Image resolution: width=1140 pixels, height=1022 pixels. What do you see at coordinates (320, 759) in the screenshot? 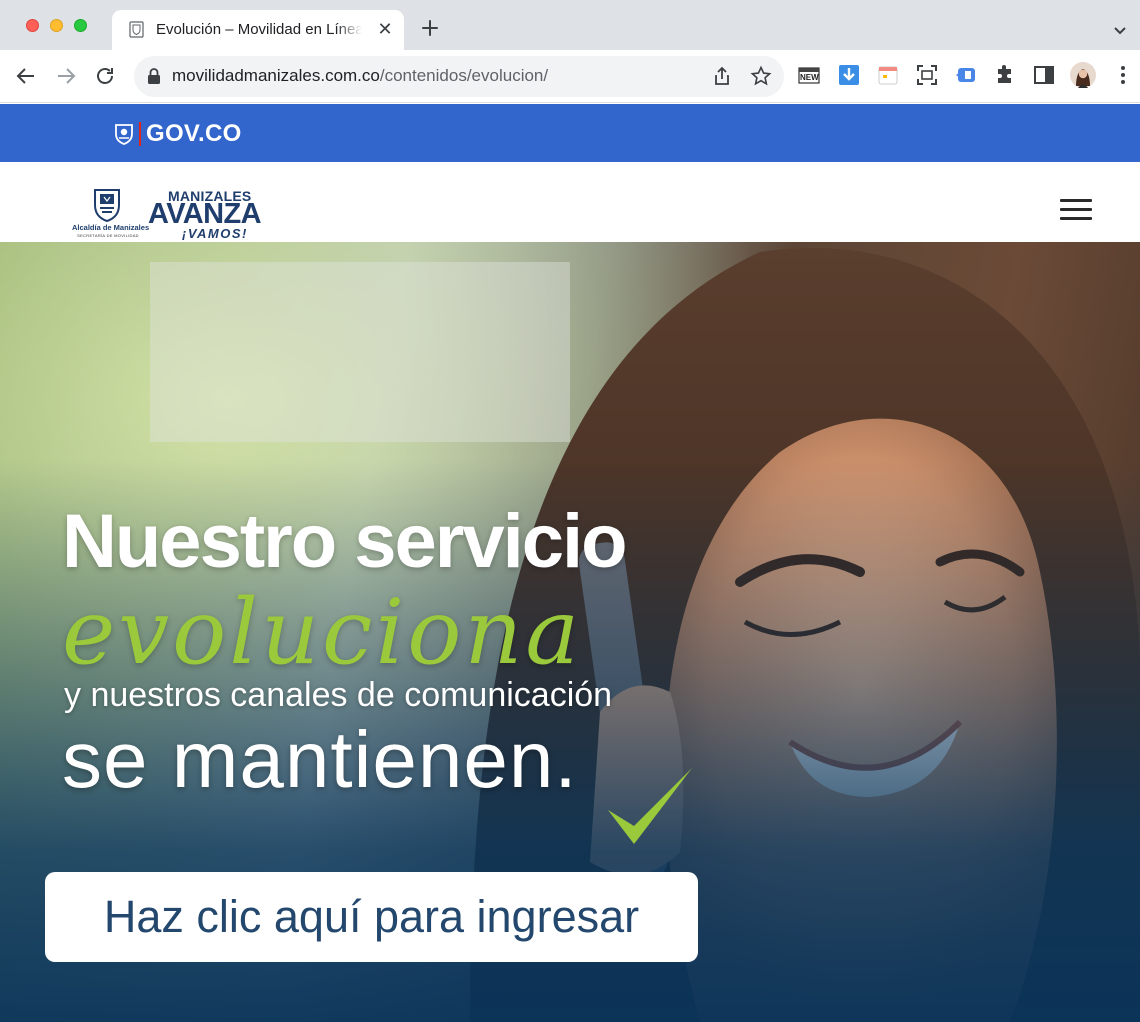
I see `hero-tagline: se mantienen.` at bounding box center [320, 759].